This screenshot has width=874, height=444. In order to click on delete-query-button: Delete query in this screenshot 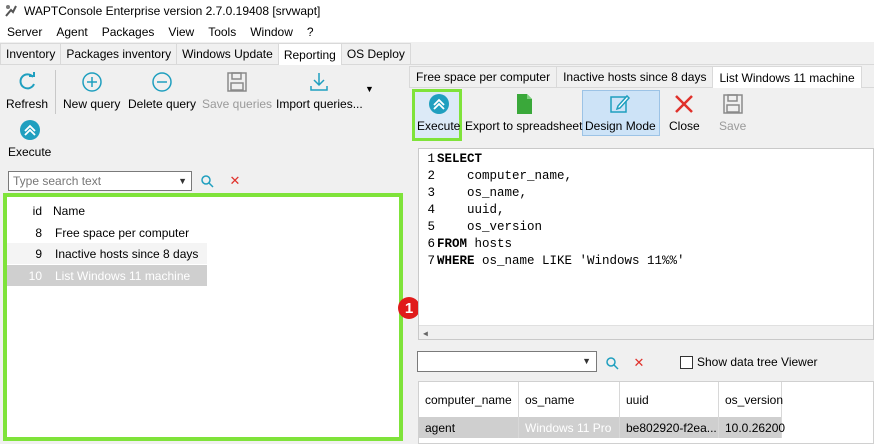, I will do `click(162, 90)`.